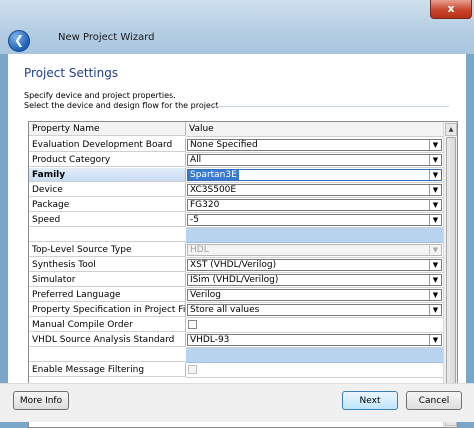 The image size is (474, 428). I want to click on value-dropdown: None Specified ▼, so click(314, 145).